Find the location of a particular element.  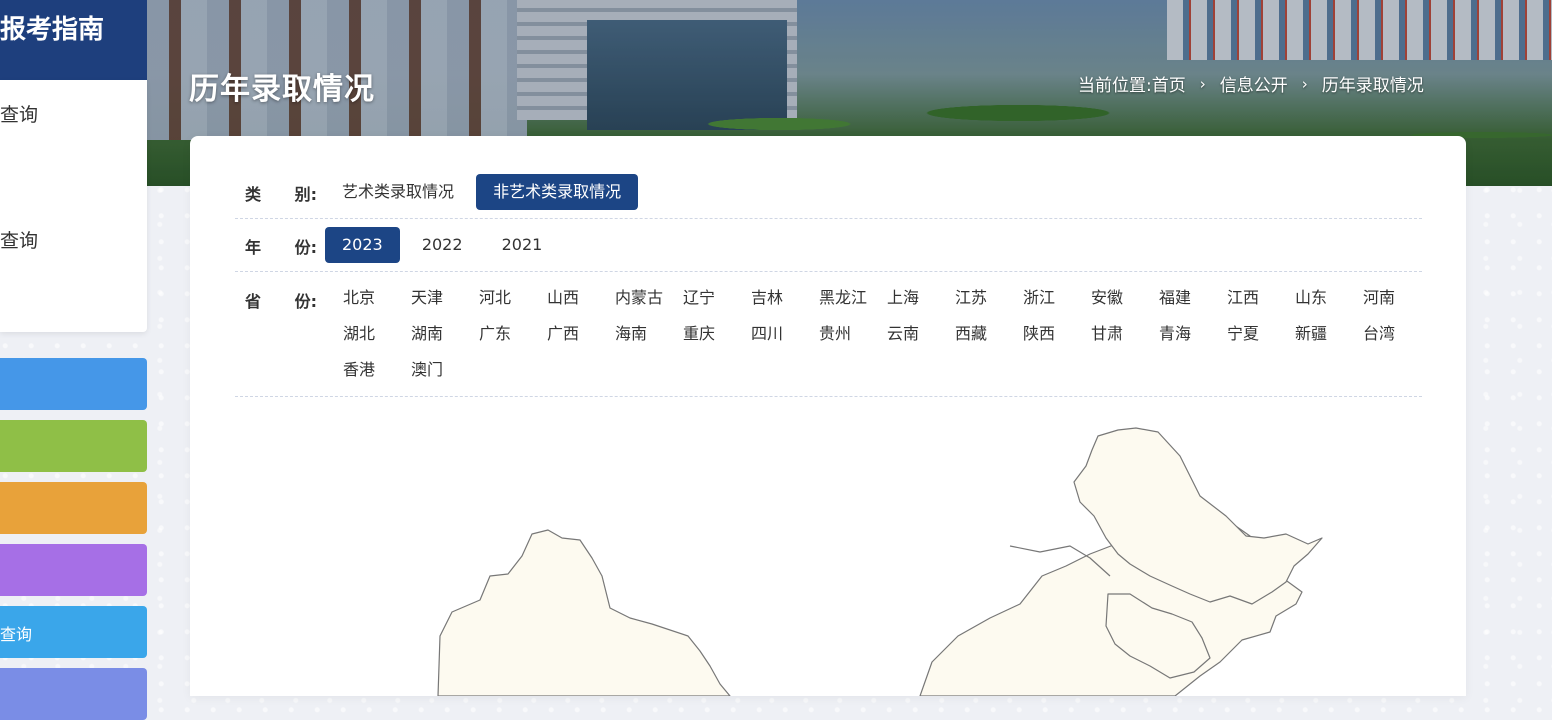

province-option: 广东 is located at coordinates (513, 334).